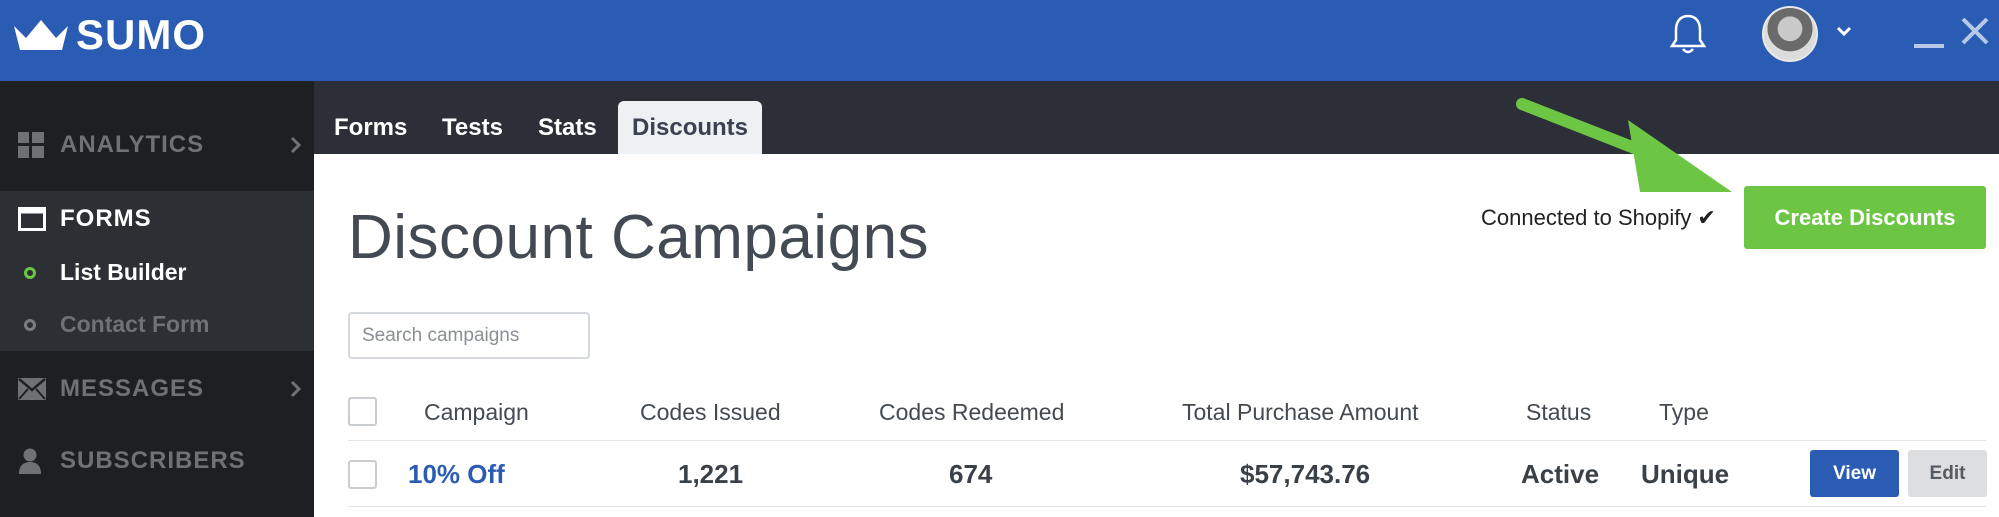 This screenshot has height=517, width=1999. Describe the element at coordinates (32, 389) in the screenshot. I see `envelope-icon` at that location.